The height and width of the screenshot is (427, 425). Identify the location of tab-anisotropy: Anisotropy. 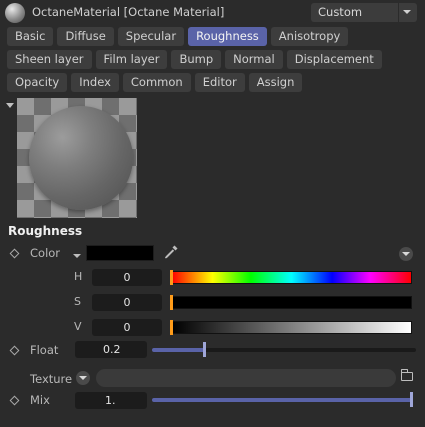
(309, 36).